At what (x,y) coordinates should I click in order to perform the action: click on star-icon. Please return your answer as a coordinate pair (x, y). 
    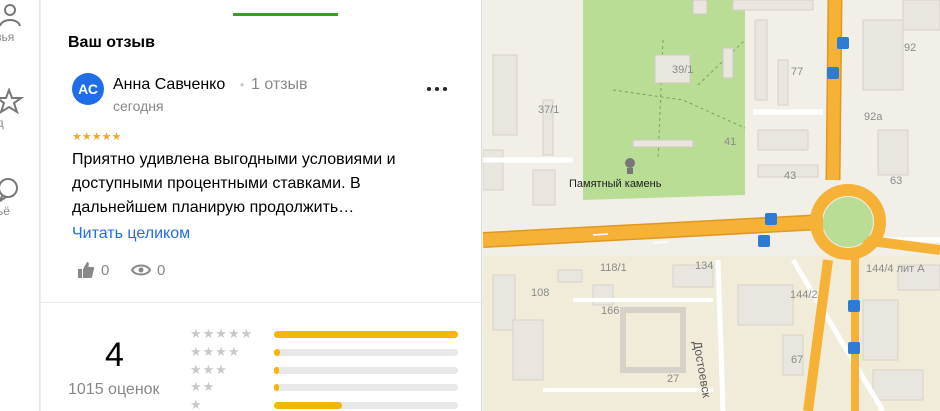
    Looking at the image, I should click on (12, 101).